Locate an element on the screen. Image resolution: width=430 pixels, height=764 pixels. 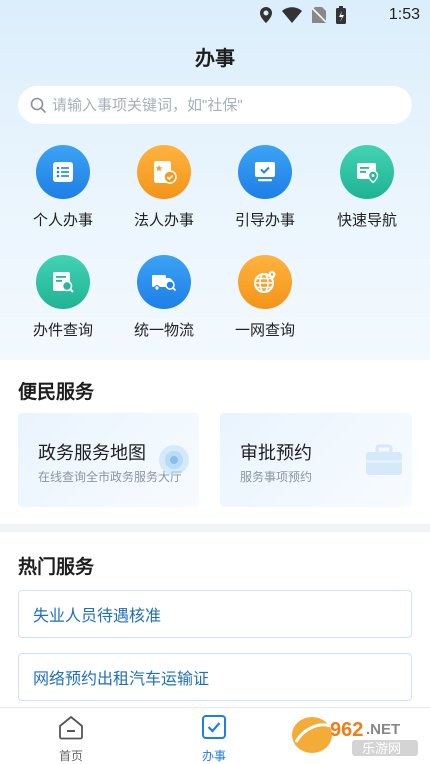
truck-search-icon is located at coordinates (164, 282).